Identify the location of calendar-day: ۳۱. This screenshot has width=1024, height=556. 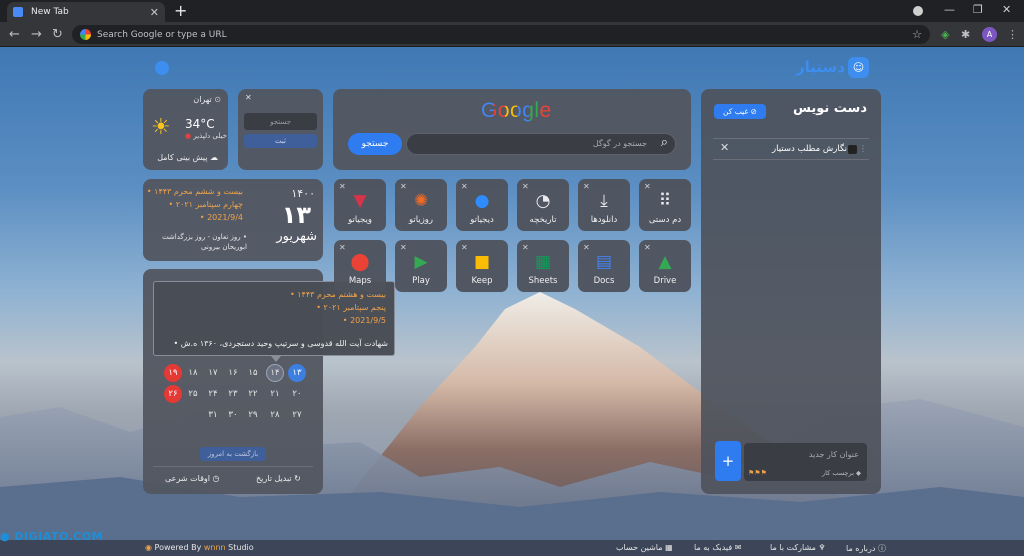
(213, 415).